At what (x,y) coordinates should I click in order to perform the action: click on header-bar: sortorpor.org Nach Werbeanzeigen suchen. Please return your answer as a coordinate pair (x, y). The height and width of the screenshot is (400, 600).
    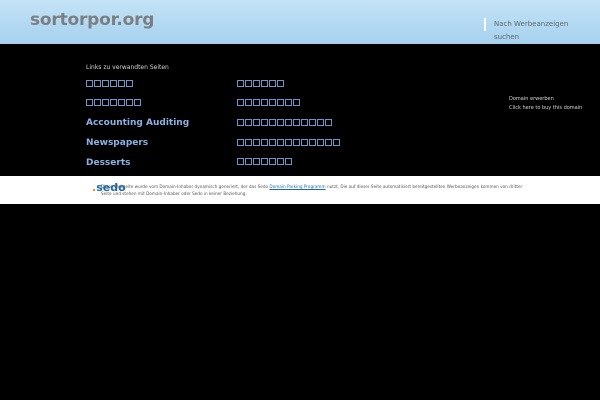
    Looking at the image, I should click on (300, 22).